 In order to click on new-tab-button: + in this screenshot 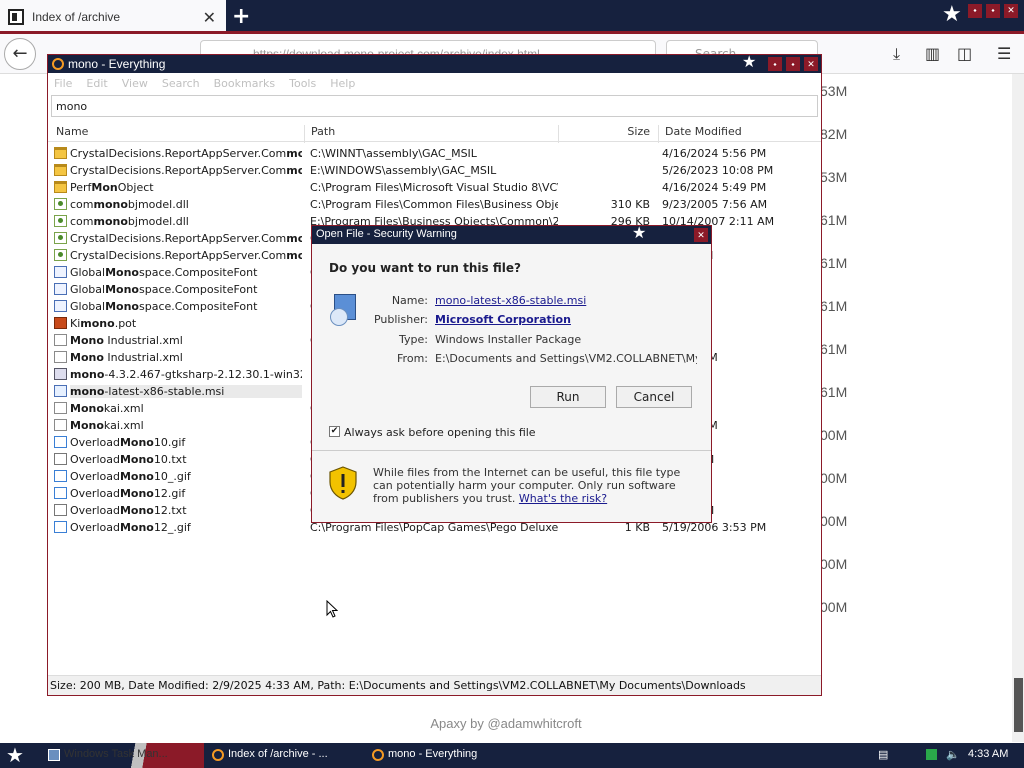, I will do `click(241, 16)`.